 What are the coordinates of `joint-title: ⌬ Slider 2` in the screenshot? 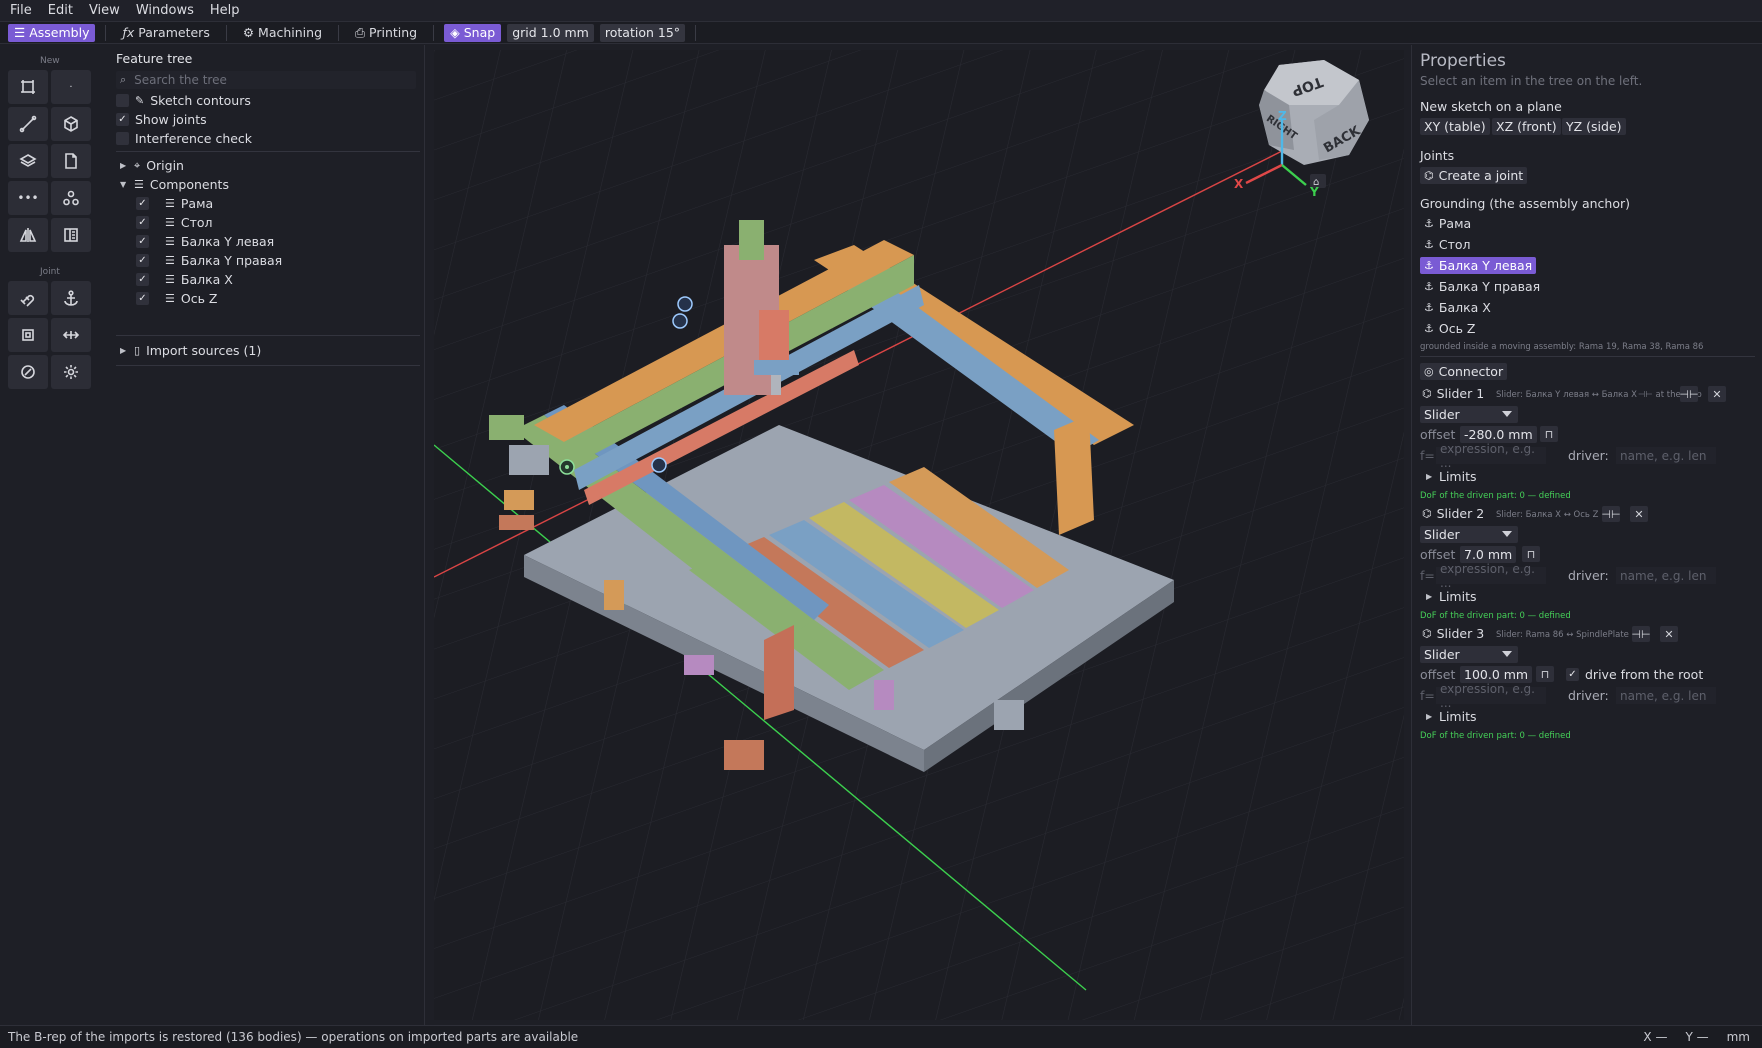 It's located at (1453, 513).